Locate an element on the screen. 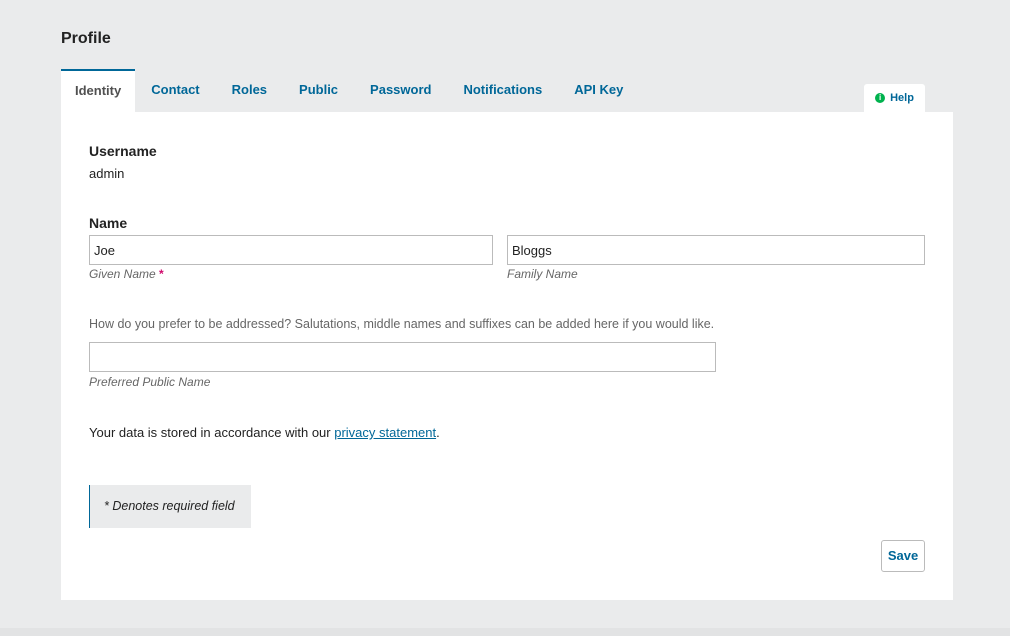 The height and width of the screenshot is (636, 1010). bottom-strip is located at coordinates (505, 632).